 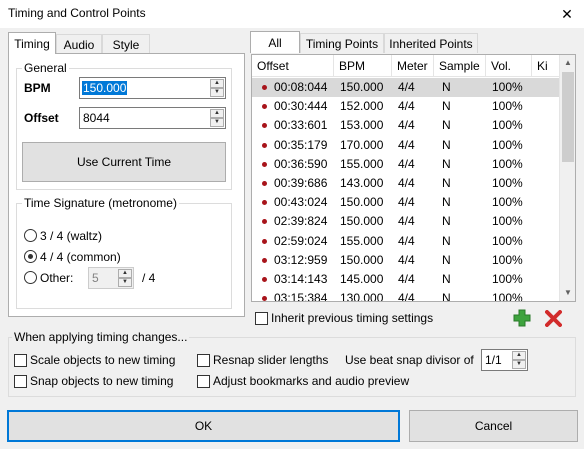 What do you see at coordinates (203, 360) in the screenshot?
I see `resnap-sliders-checkbox` at bounding box center [203, 360].